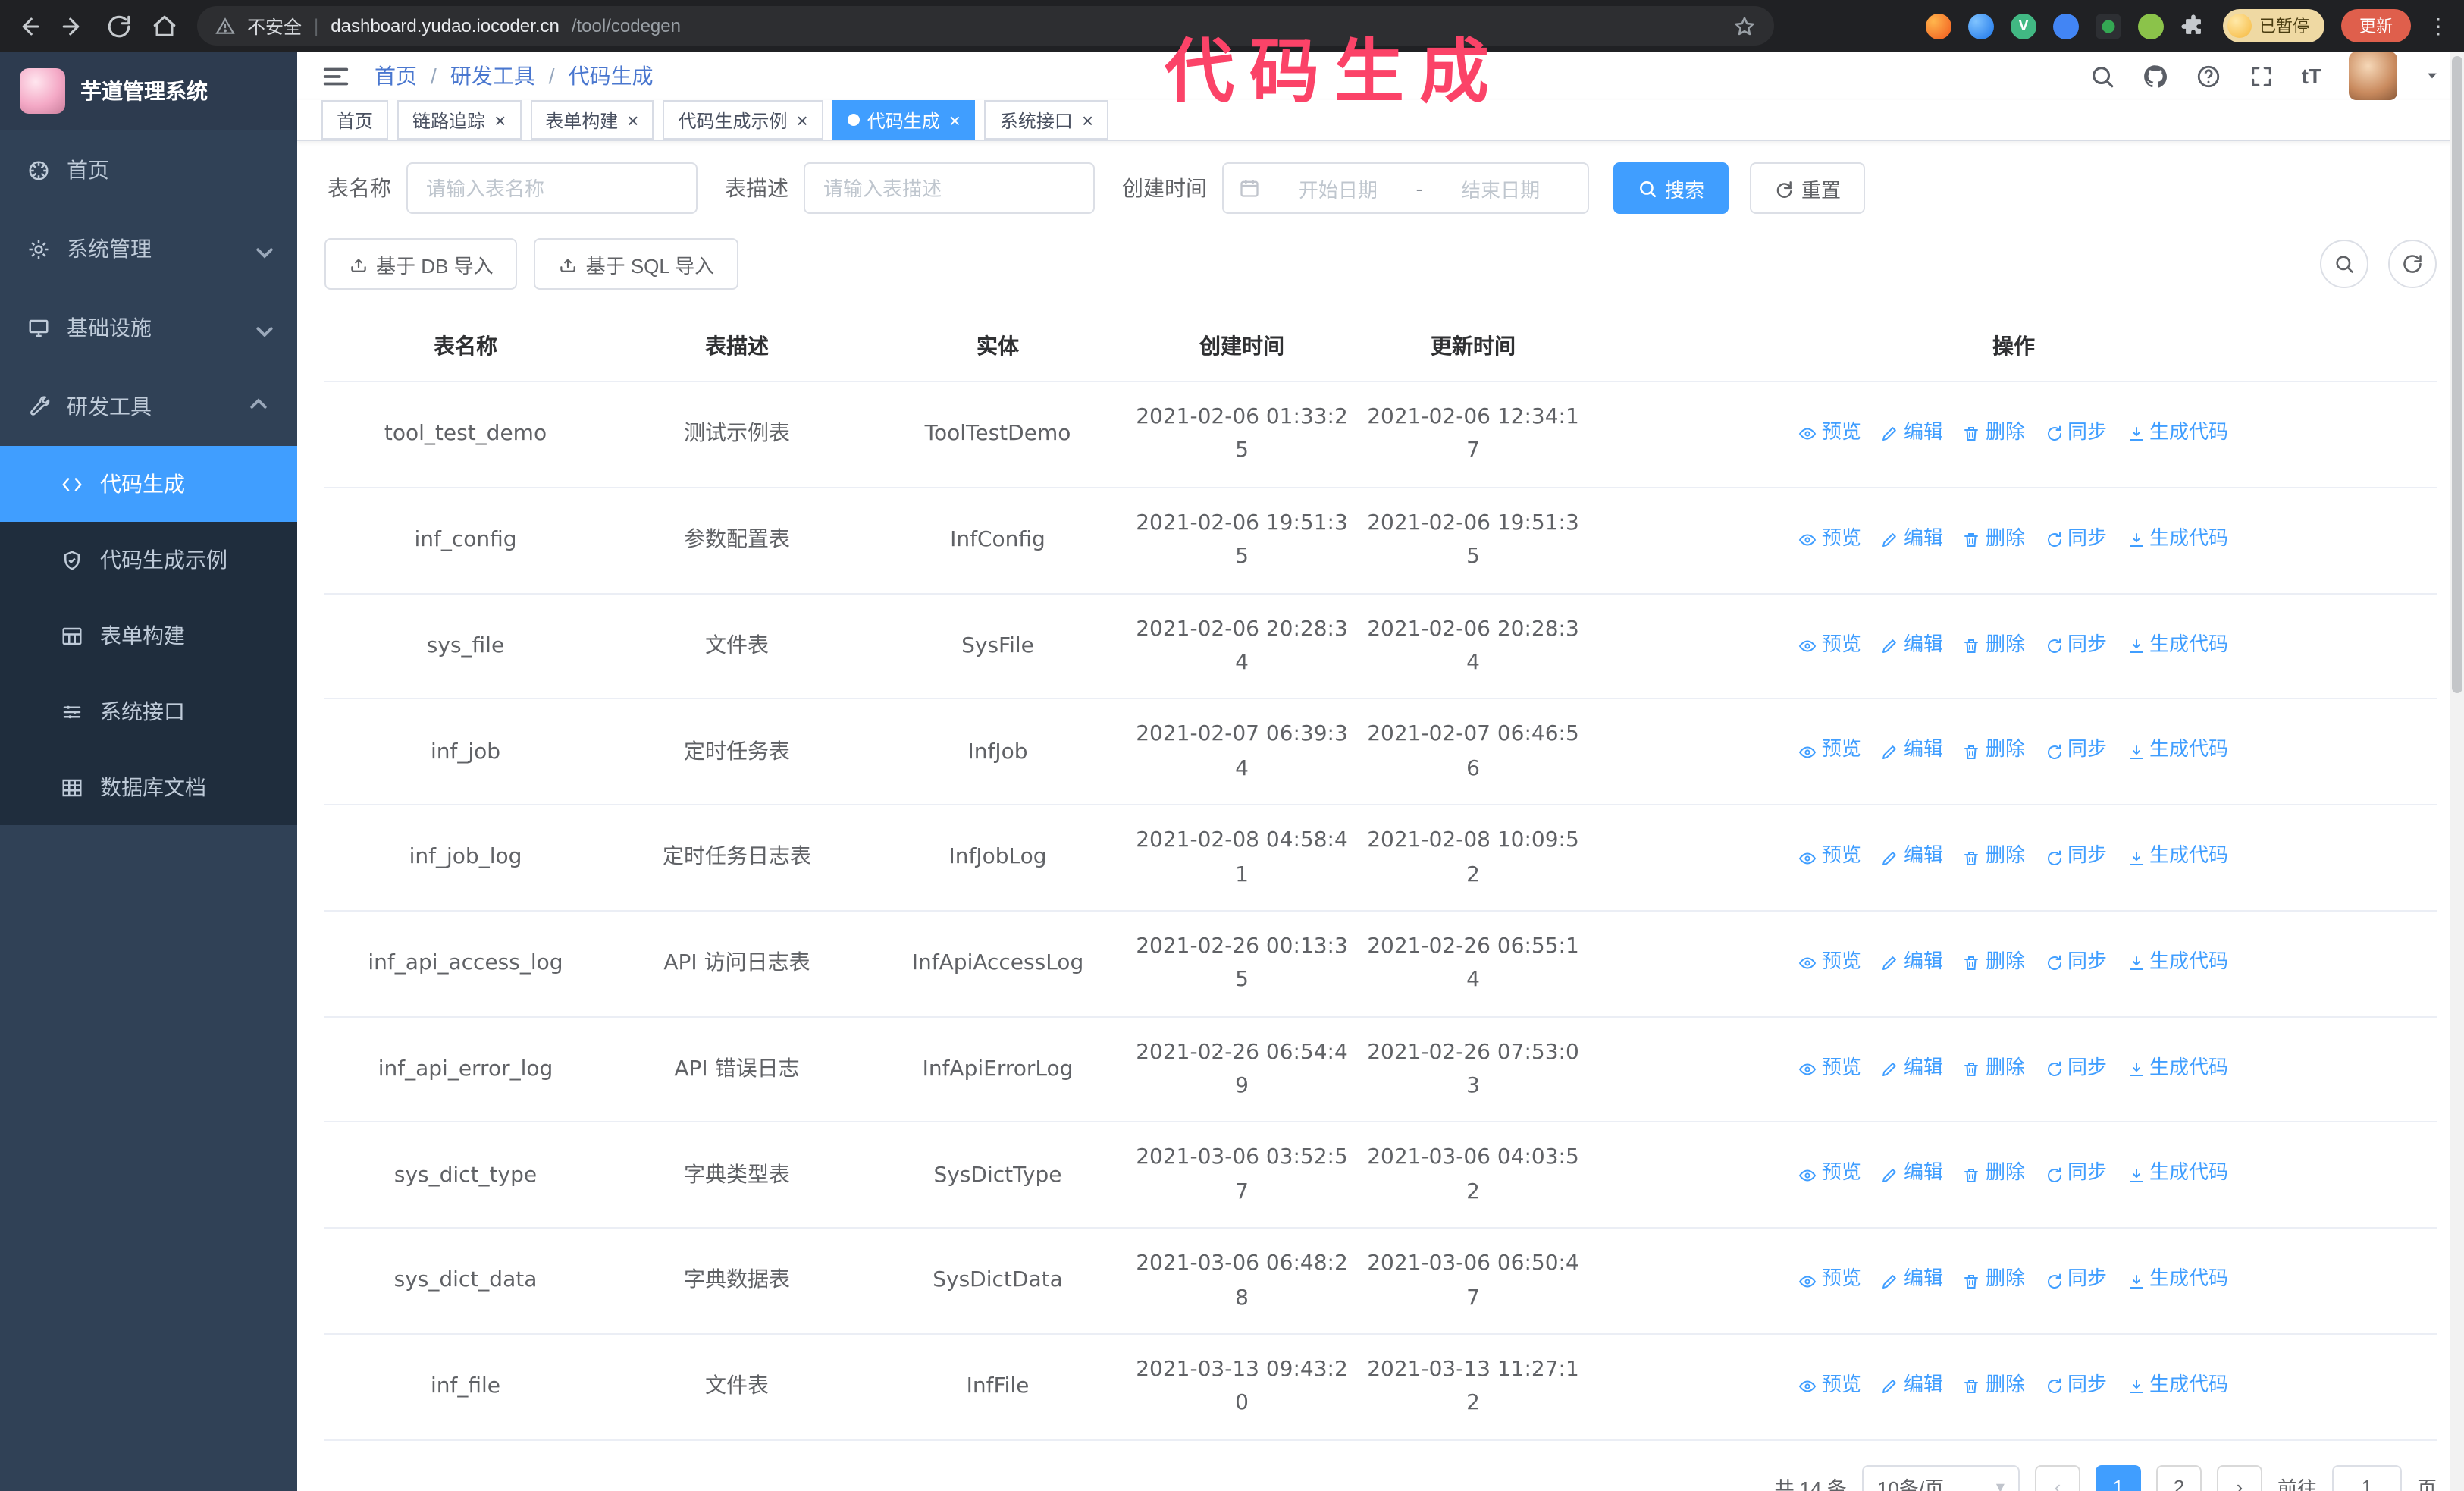  What do you see at coordinates (148, 787) in the screenshot?
I see `sidebar-item-db-docs: 数据库文档` at bounding box center [148, 787].